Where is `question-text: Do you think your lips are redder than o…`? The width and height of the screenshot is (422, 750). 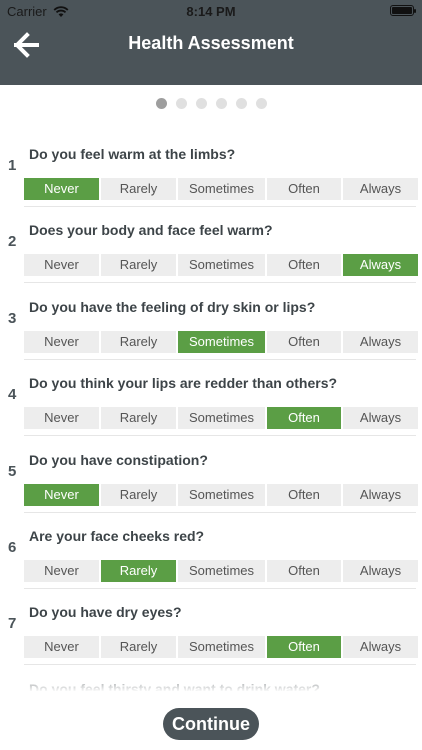
question-text: Do you think your lips are redder than o… is located at coordinates (183, 383).